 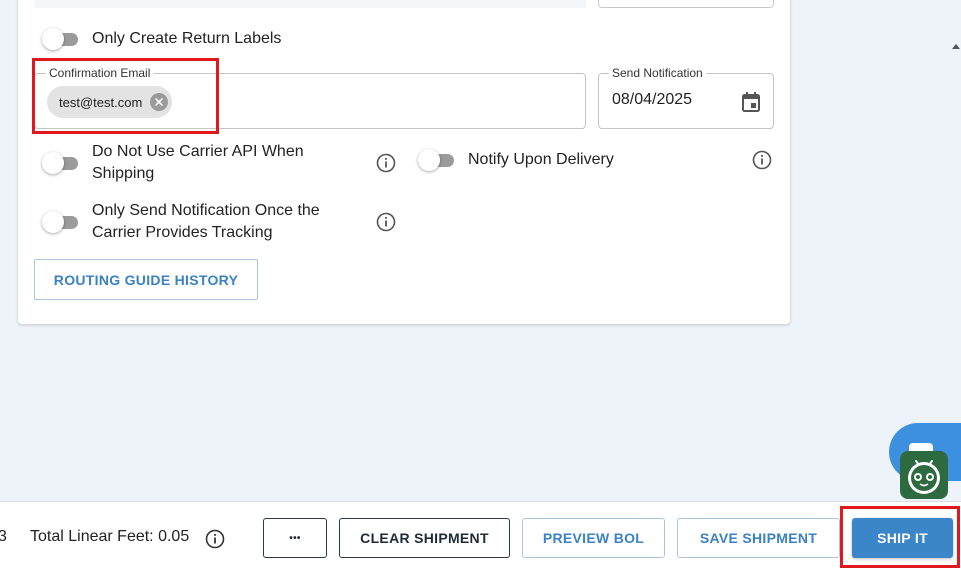 I want to click on send-notification-date: 08/04/2025, so click(x=652, y=99).